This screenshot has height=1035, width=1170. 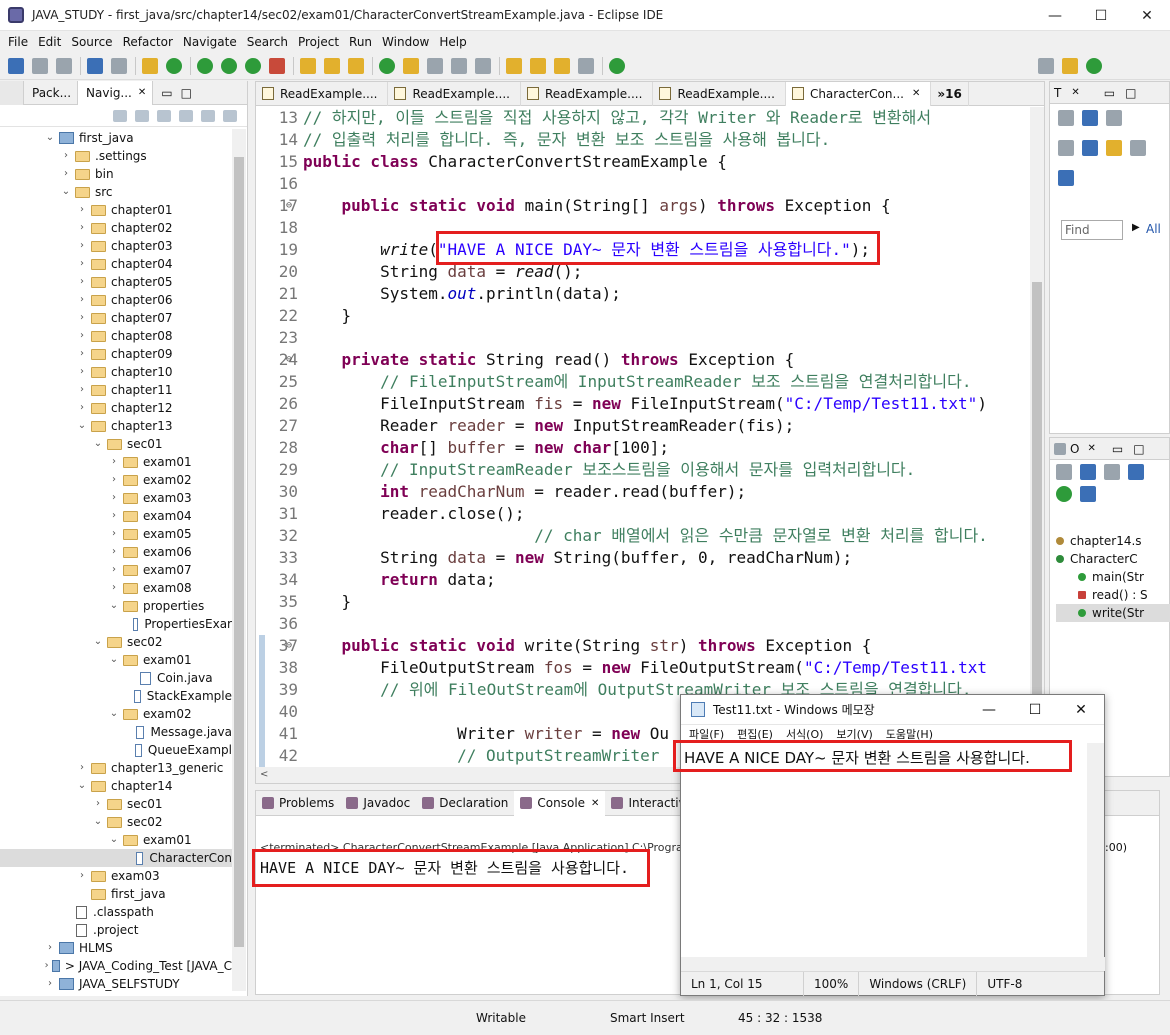 I want to click on tab-declaration: Declaration, so click(x=465, y=803).